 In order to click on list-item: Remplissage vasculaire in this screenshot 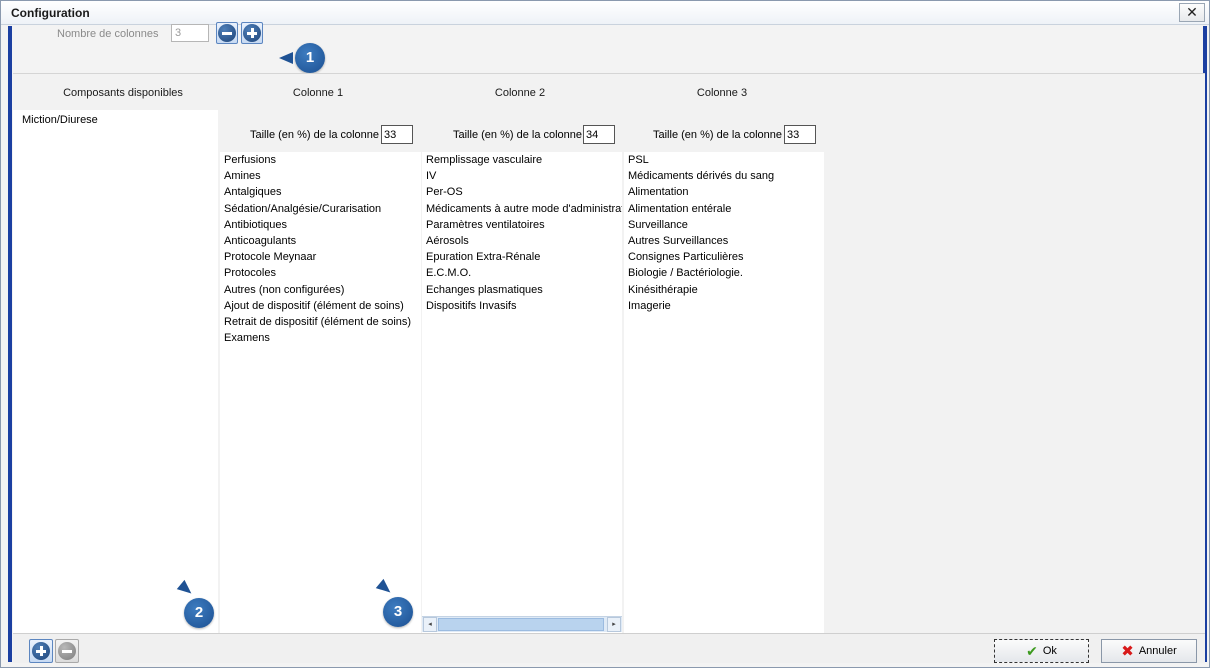, I will do `click(522, 160)`.